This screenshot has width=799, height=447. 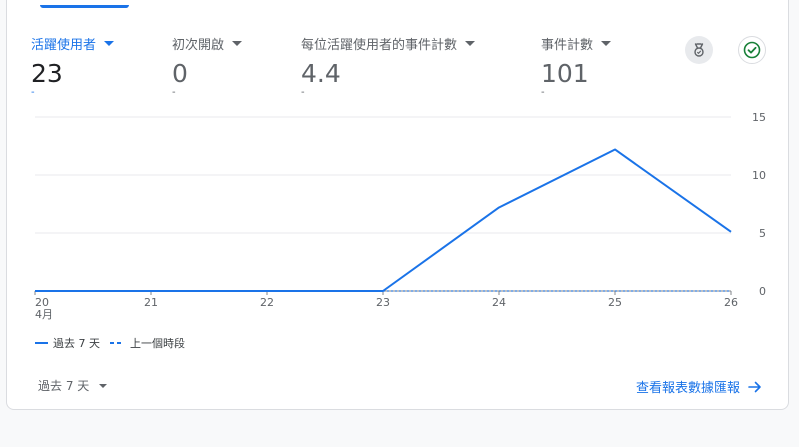 I want to click on legend-item-previous: 上一個時段, so click(x=147, y=343).